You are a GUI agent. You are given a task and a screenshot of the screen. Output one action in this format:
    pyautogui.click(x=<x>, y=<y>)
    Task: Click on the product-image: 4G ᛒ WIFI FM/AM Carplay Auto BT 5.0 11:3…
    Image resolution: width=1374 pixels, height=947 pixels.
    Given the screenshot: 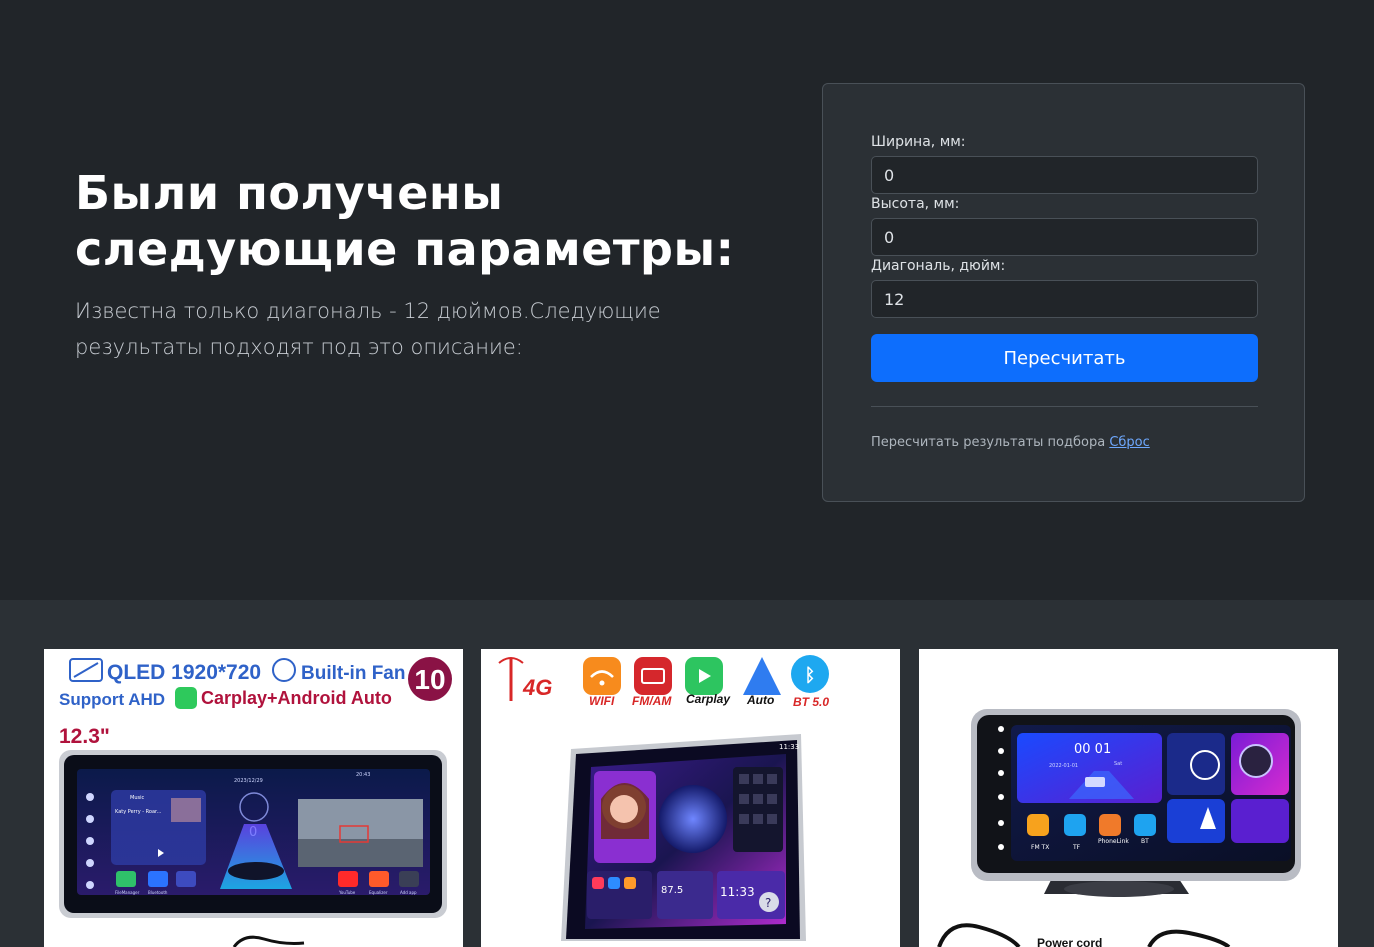 What is the action you would take?
    pyautogui.click(x=663, y=798)
    